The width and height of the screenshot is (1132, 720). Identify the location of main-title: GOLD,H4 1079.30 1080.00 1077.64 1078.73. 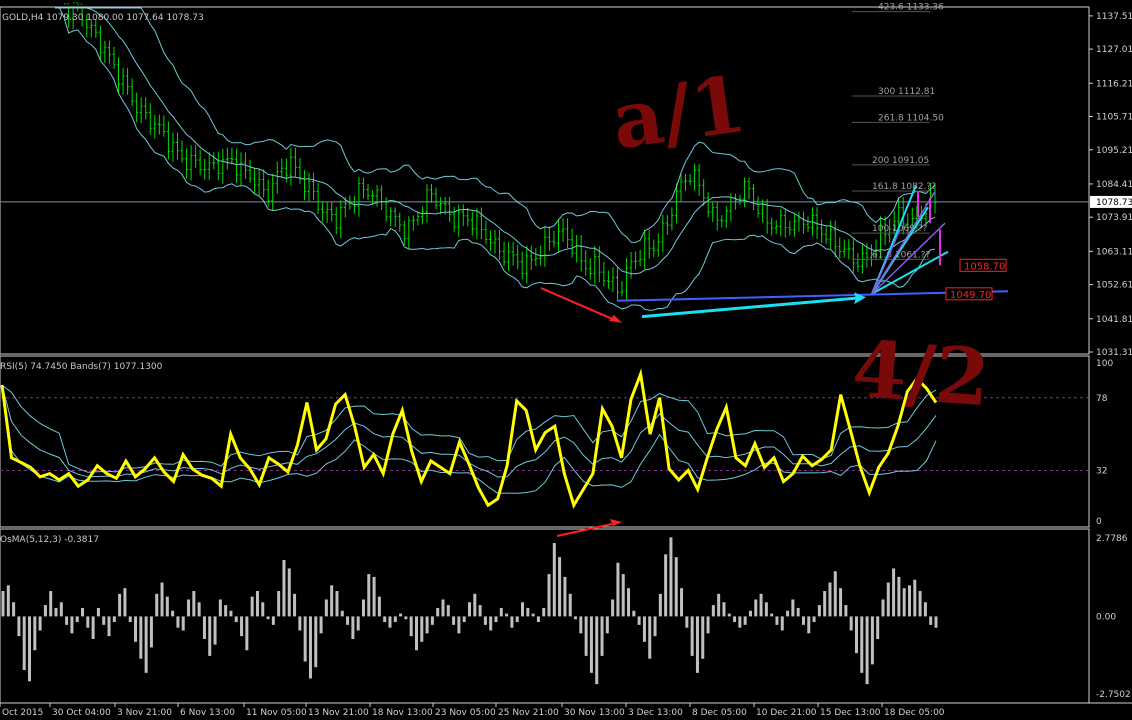
(103, 18).